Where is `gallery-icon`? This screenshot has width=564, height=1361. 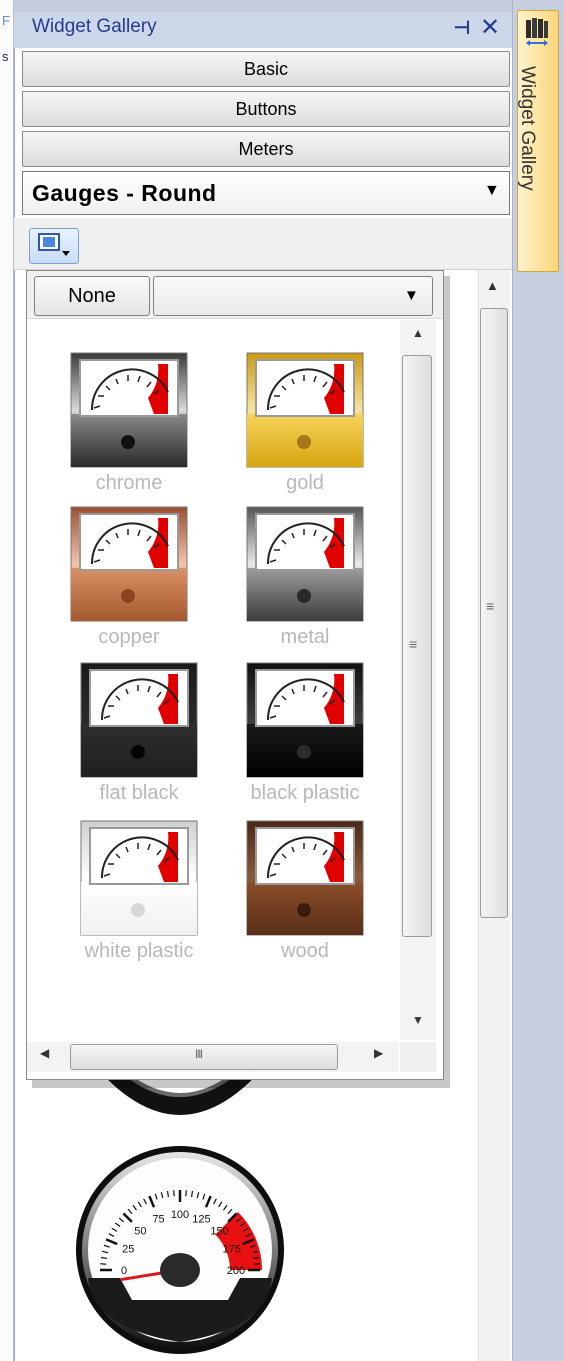 gallery-icon is located at coordinates (537, 32).